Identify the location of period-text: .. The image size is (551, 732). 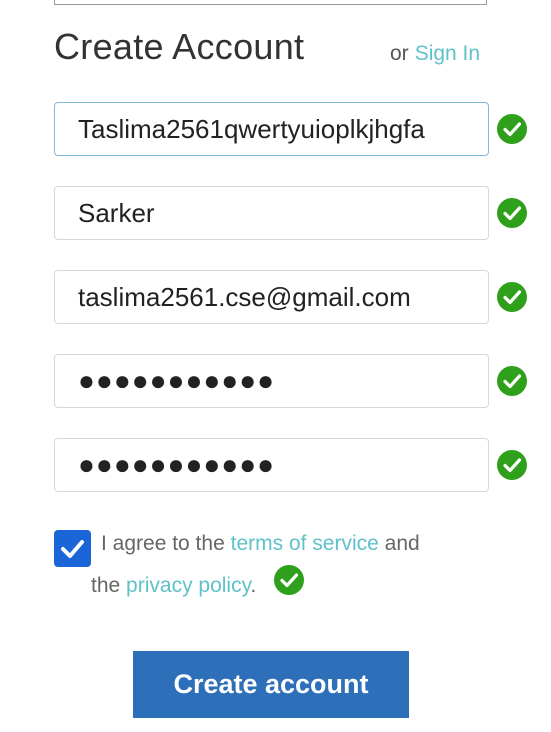
(253, 585).